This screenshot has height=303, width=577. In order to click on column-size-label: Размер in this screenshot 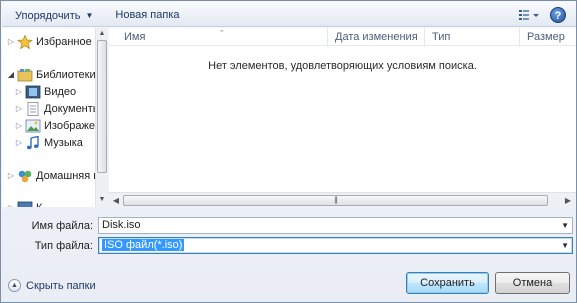, I will do `click(546, 37)`.